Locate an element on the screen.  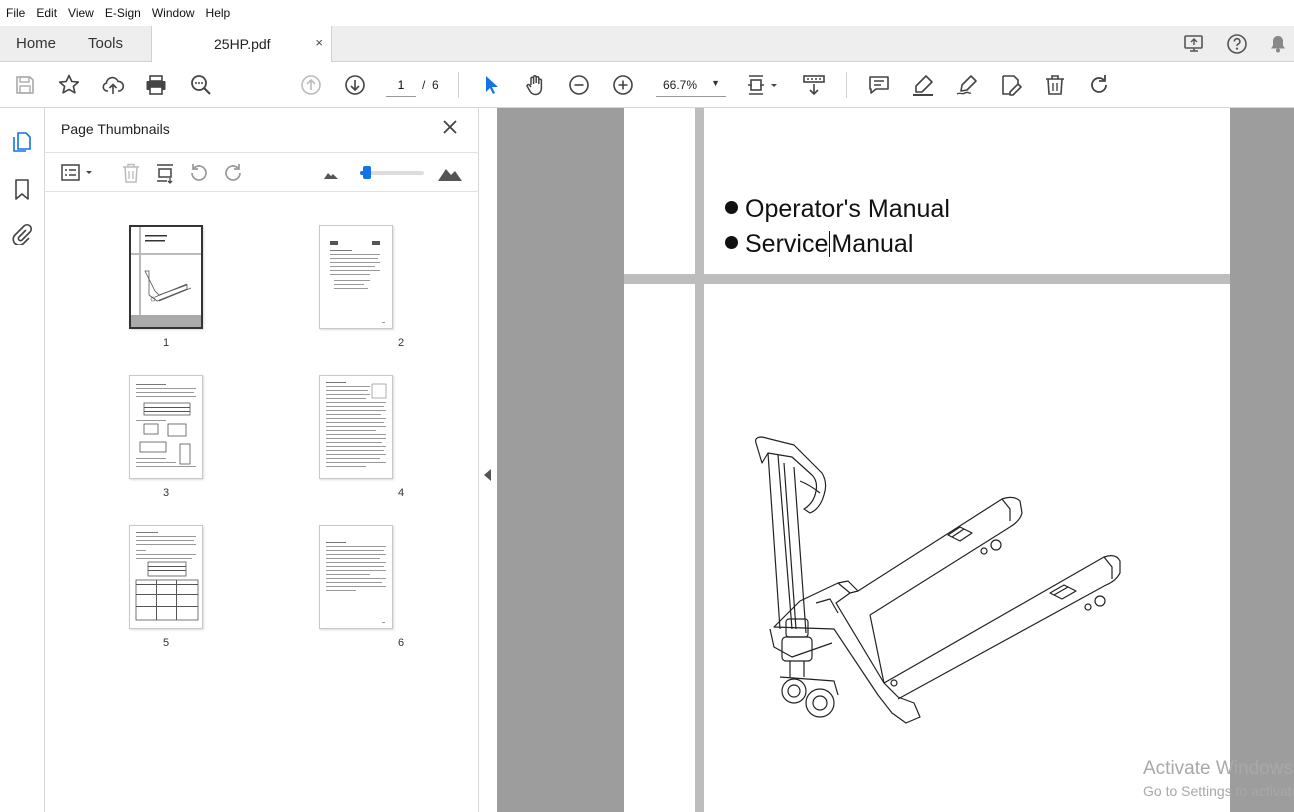
bookmark-star-icon is located at coordinates (69, 85).